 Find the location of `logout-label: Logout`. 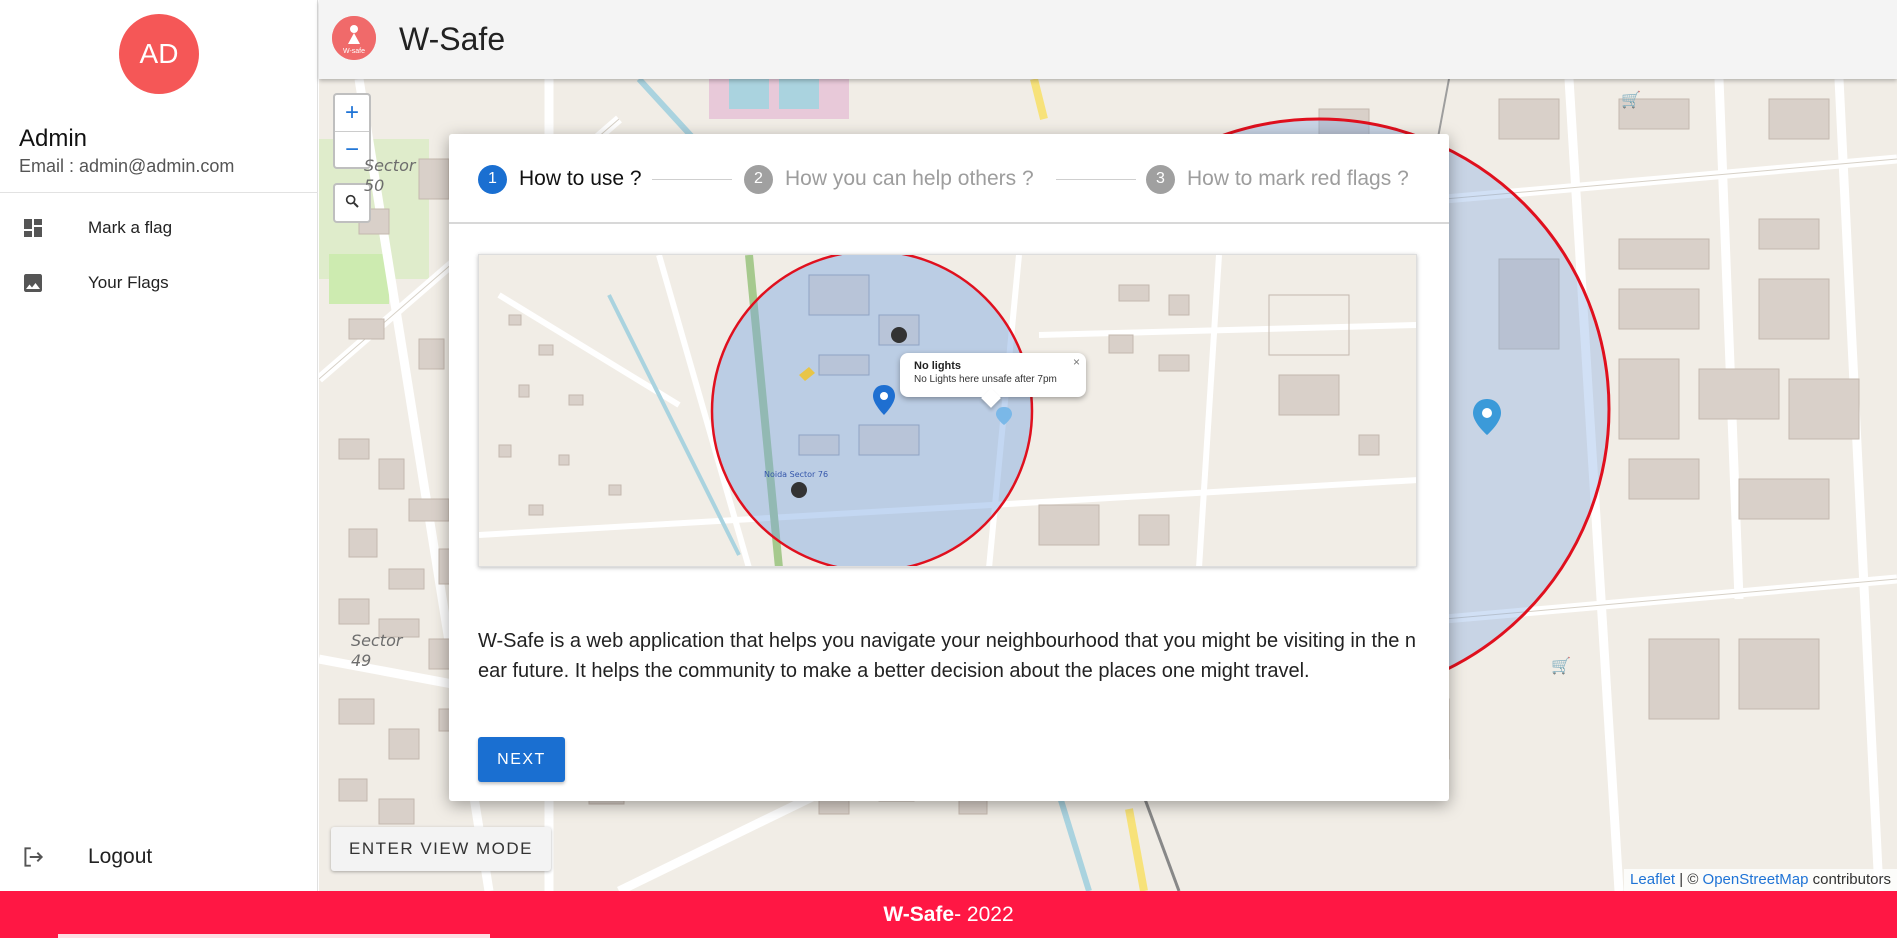

logout-label: Logout is located at coordinates (120, 856).